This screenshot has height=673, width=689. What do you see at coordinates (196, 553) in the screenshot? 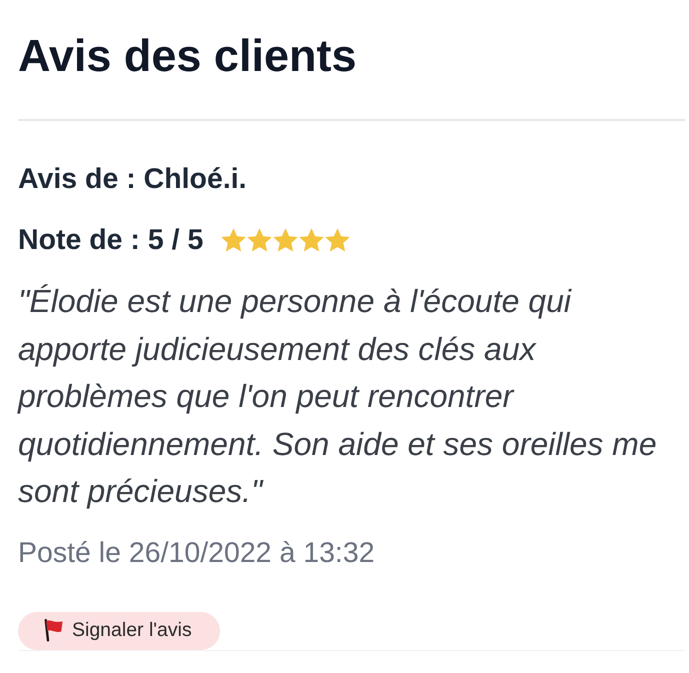
I see `posted-date: Posté le 26/10/2022 à 13:32` at bounding box center [196, 553].